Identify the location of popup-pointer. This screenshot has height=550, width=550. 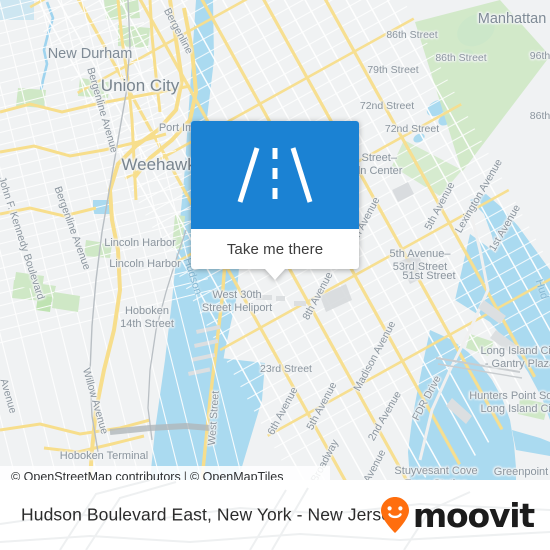
(275, 274).